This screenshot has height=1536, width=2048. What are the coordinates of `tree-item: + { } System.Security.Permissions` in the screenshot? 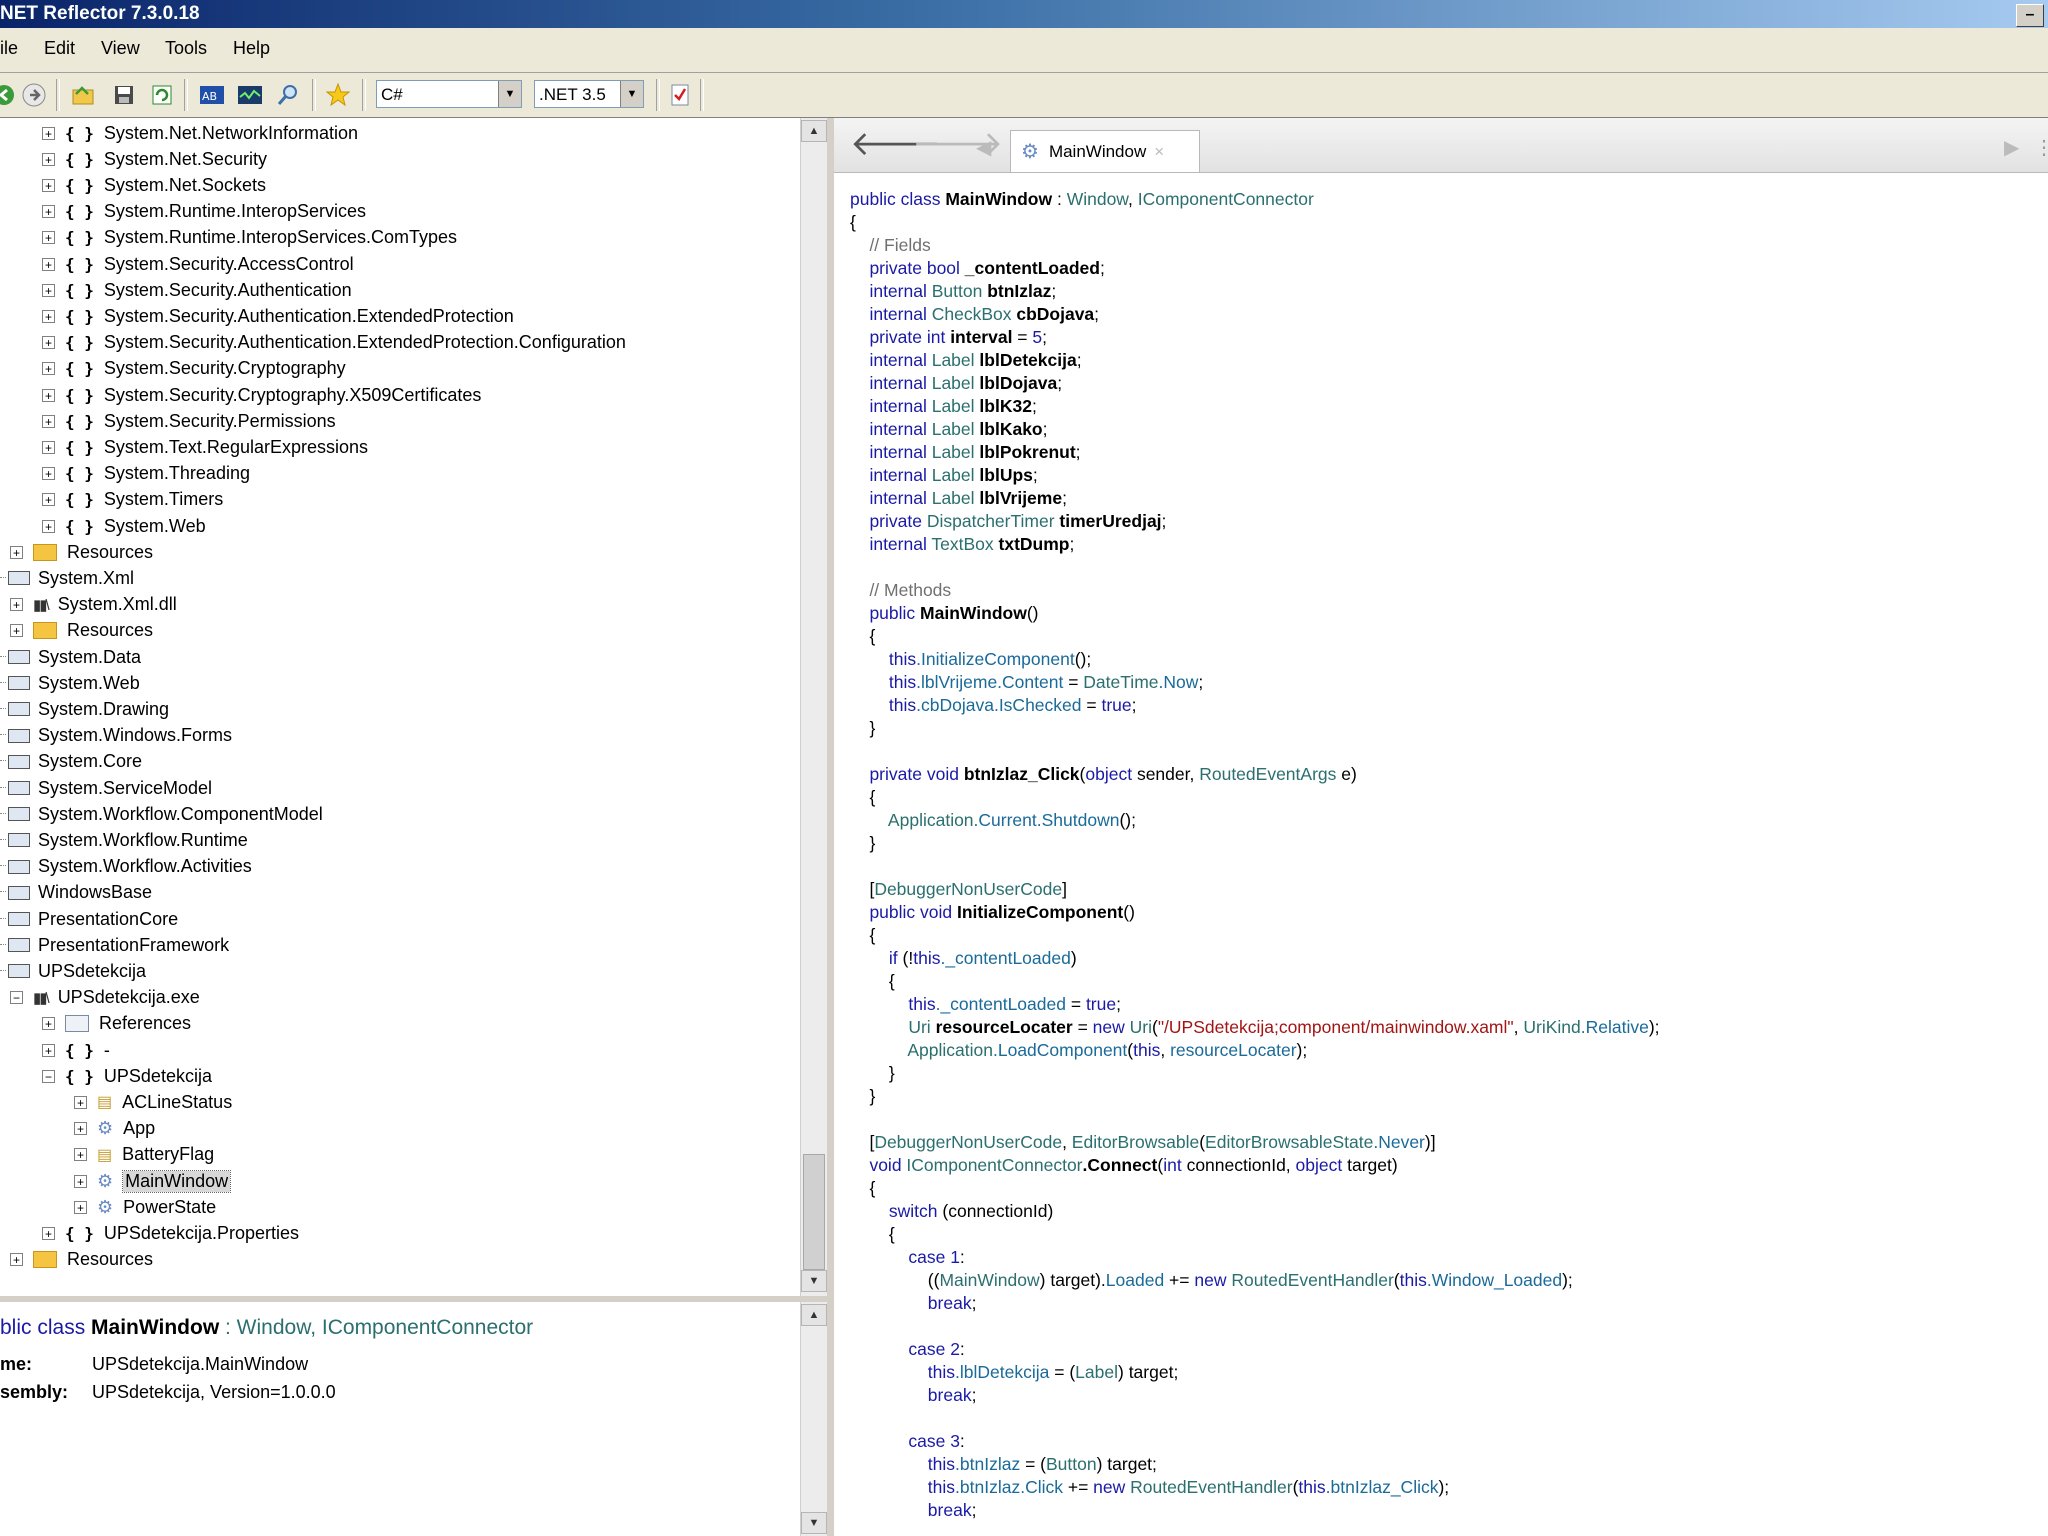 It's located at (189, 421).